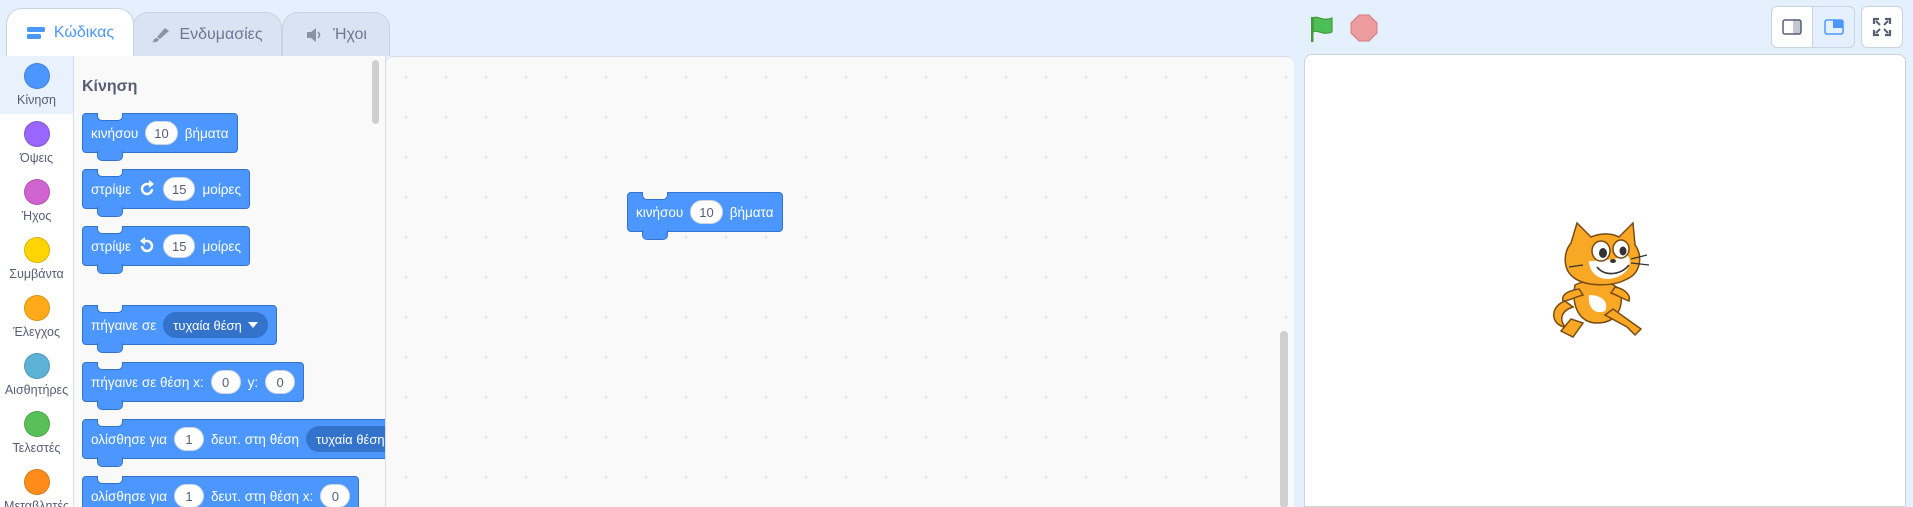 Image resolution: width=1913 pixels, height=507 pixels. I want to click on category-events: Συμβάντα, so click(36, 259).